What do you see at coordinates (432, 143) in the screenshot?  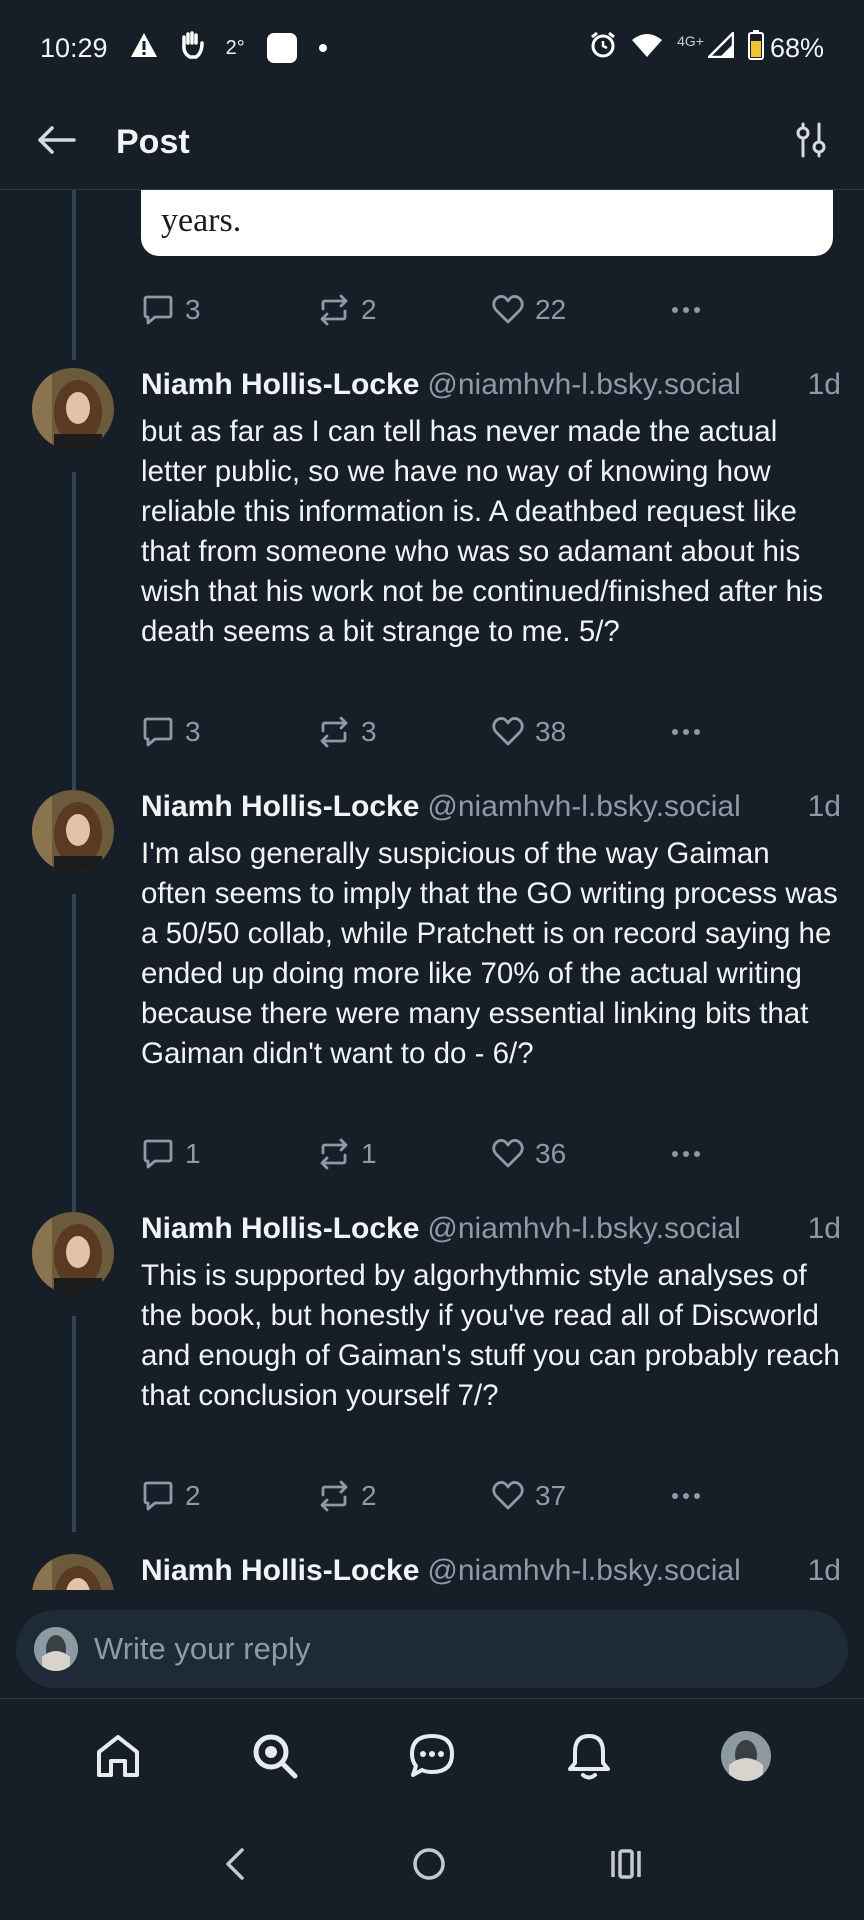 I see `app-header: Post` at bounding box center [432, 143].